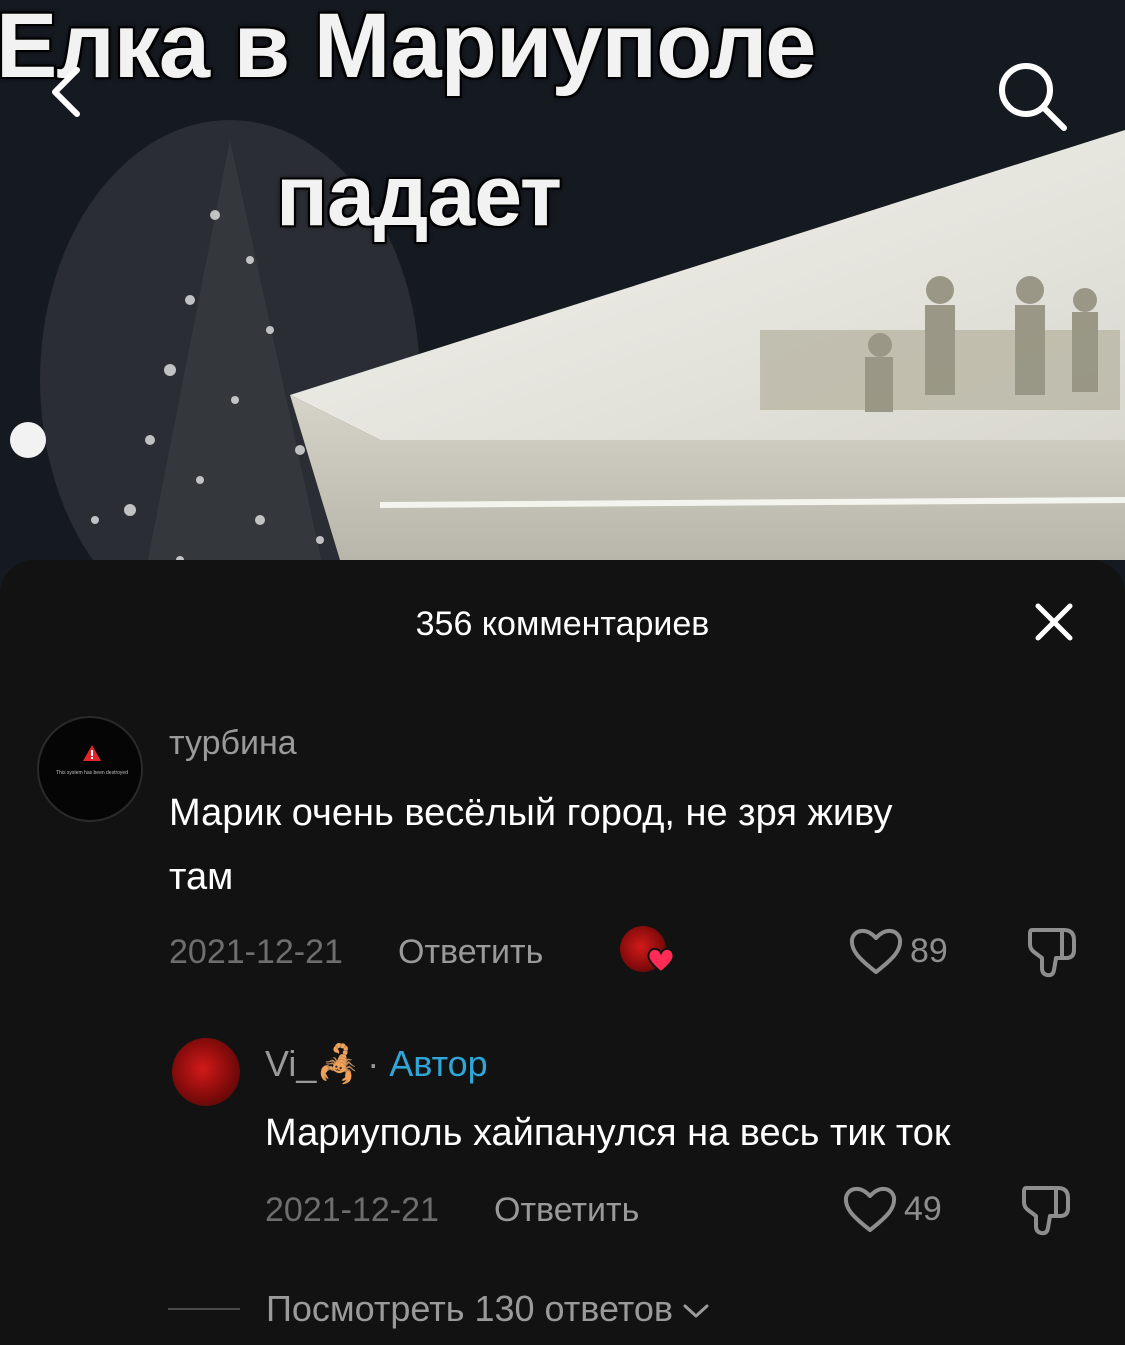 Image resolution: width=1125 pixels, height=1345 pixels. I want to click on search-icon, so click(1033, 97).